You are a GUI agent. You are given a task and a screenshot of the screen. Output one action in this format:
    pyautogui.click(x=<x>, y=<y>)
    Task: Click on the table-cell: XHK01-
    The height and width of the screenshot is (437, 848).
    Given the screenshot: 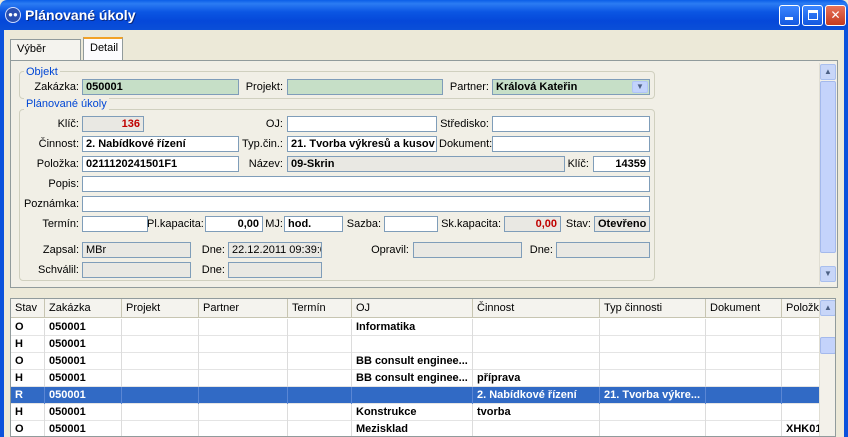 What is the action you would take?
    pyautogui.click(x=801, y=428)
    